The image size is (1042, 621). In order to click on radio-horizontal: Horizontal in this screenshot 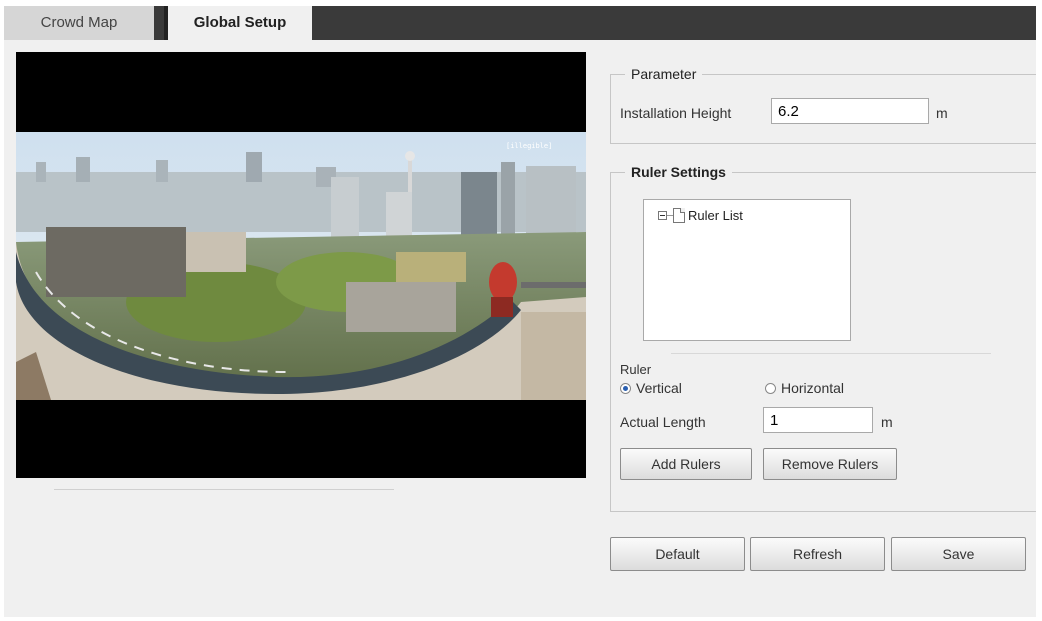, I will do `click(804, 388)`.